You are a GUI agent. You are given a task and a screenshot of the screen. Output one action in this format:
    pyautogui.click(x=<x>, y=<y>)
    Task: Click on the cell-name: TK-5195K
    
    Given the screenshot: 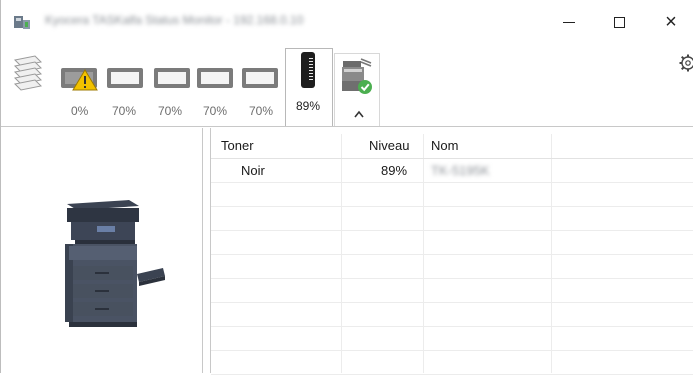 What is the action you would take?
    pyautogui.click(x=460, y=170)
    